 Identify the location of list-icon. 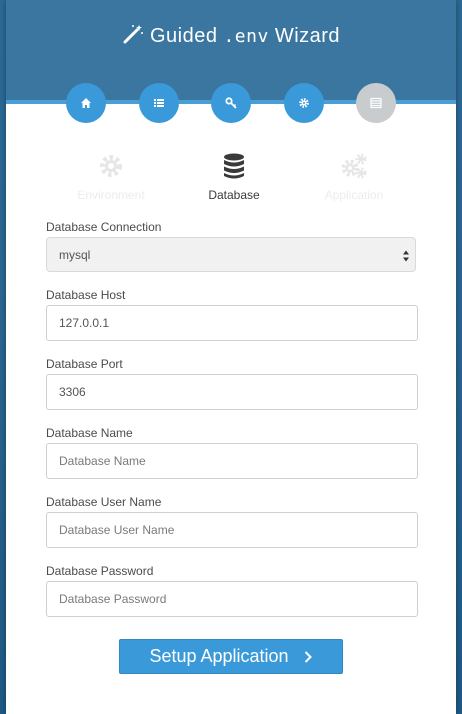
(159, 103).